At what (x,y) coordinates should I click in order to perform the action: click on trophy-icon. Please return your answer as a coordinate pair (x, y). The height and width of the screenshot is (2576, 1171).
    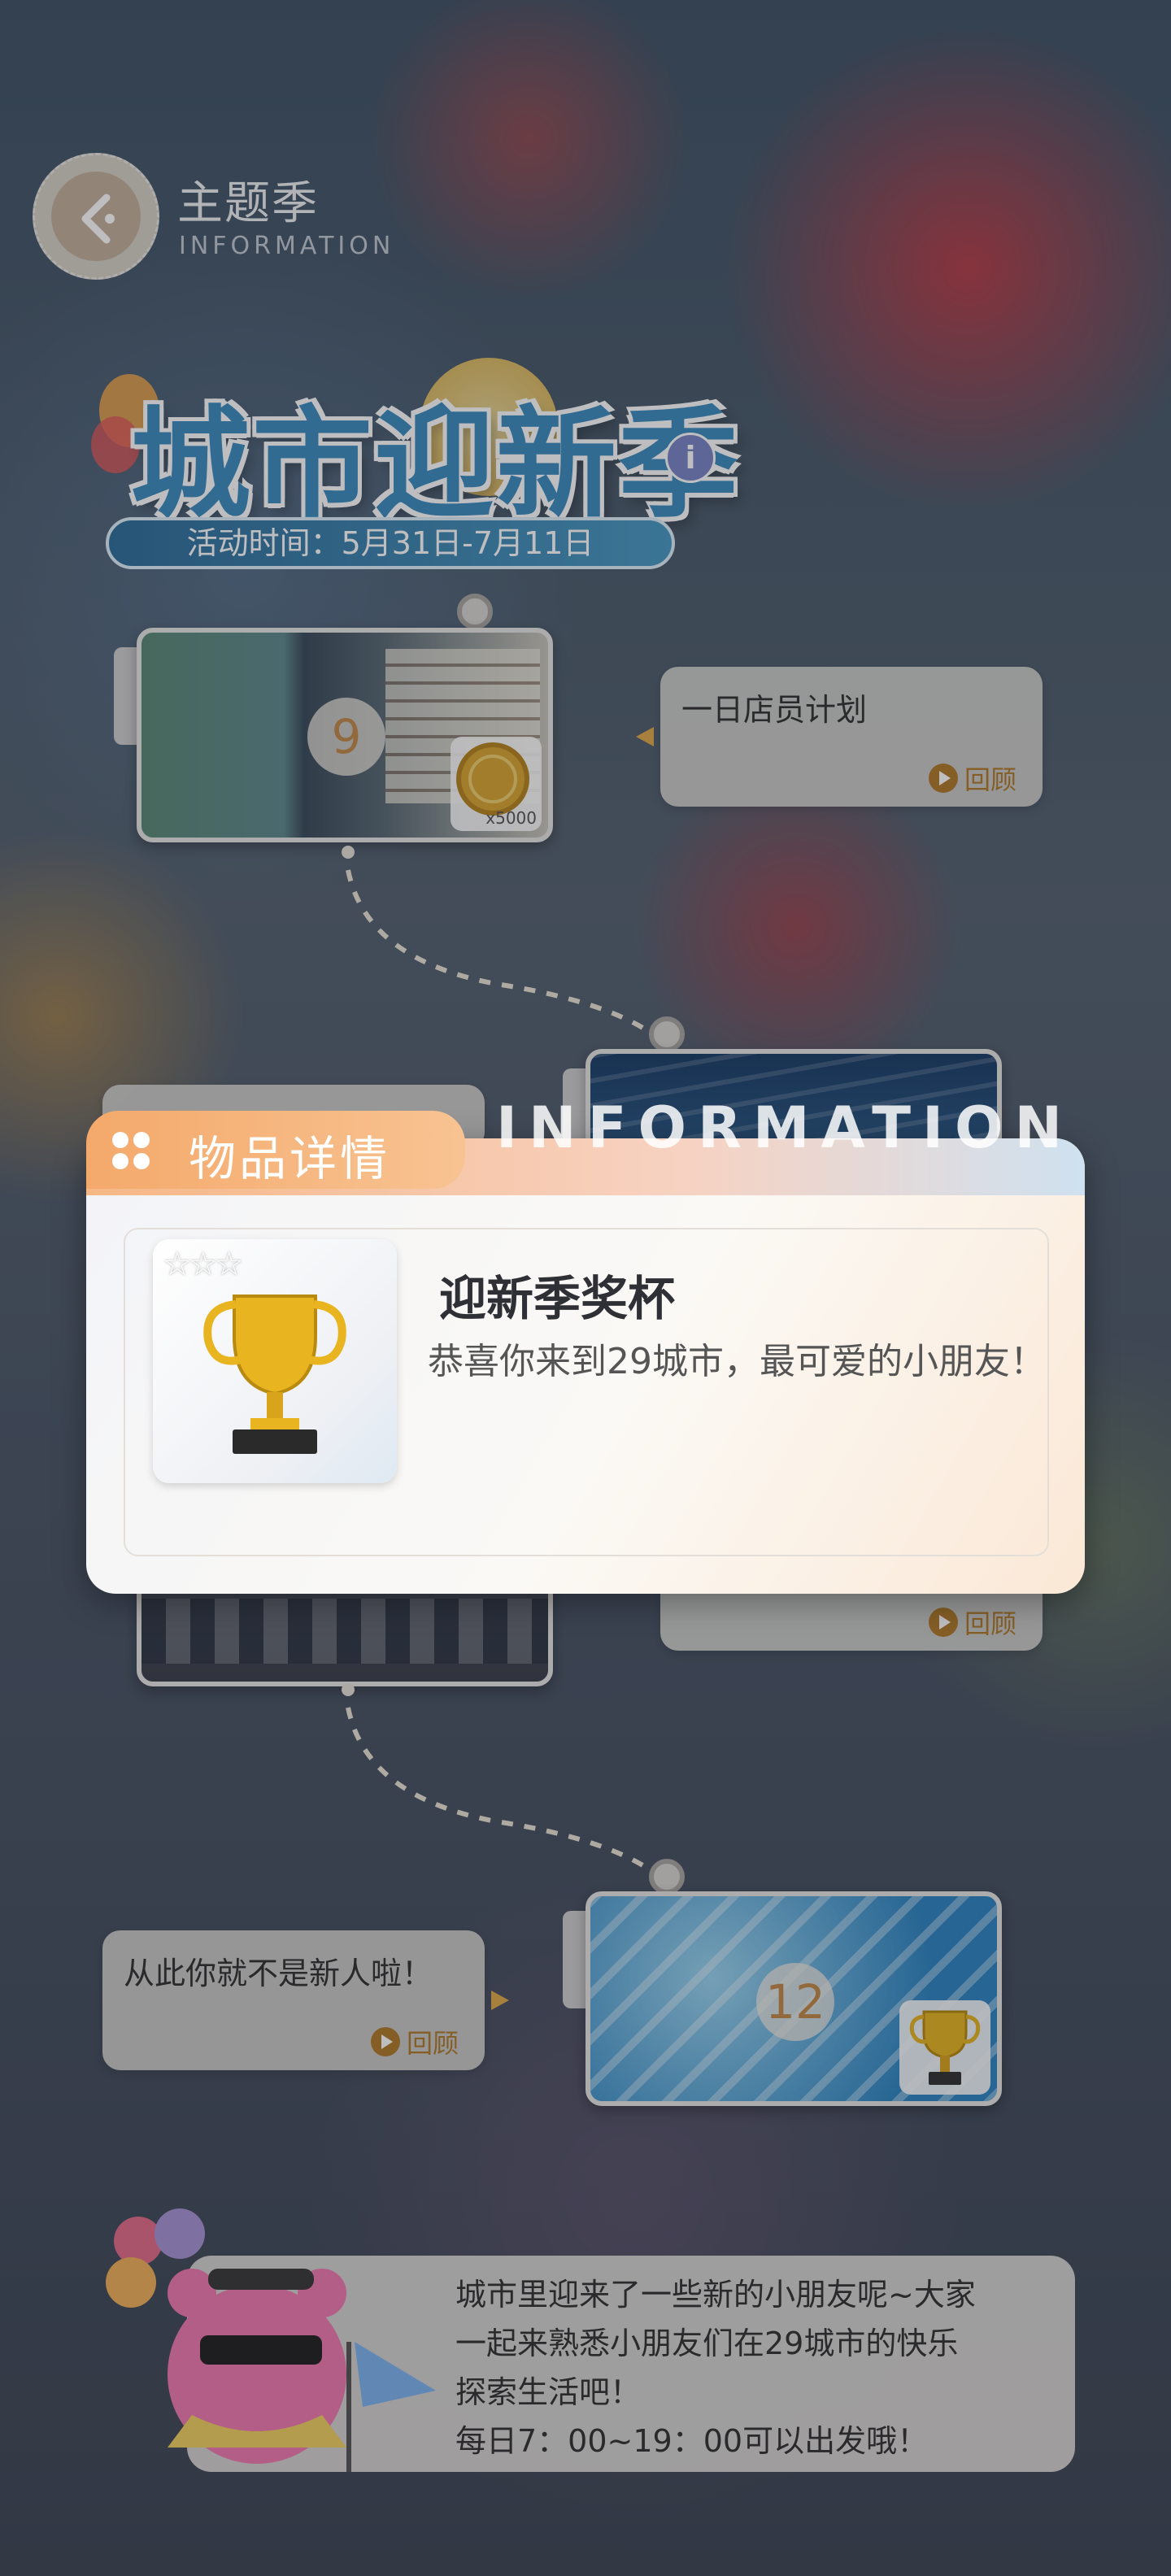
    Looking at the image, I should click on (274, 1375).